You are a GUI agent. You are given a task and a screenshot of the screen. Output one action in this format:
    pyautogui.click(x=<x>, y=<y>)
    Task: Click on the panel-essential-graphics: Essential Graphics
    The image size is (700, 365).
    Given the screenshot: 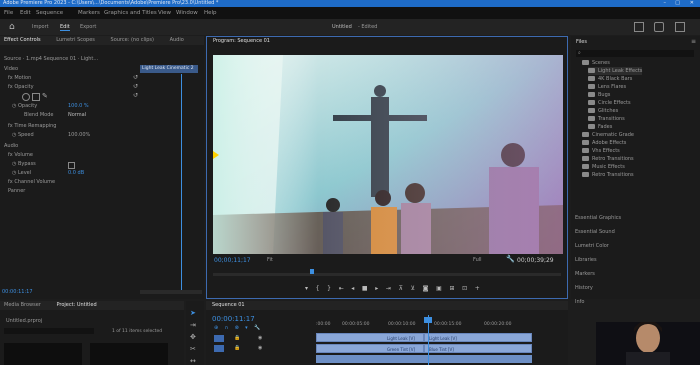 What is the action you would take?
    pyautogui.click(x=598, y=218)
    